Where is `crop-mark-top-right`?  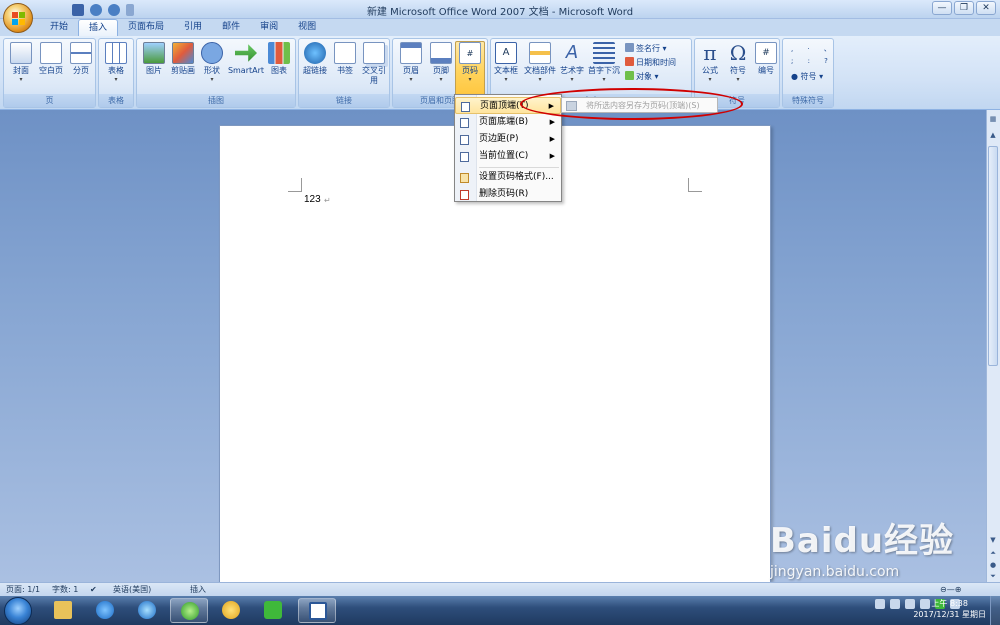
crop-mark-top-right is located at coordinates (695, 185).